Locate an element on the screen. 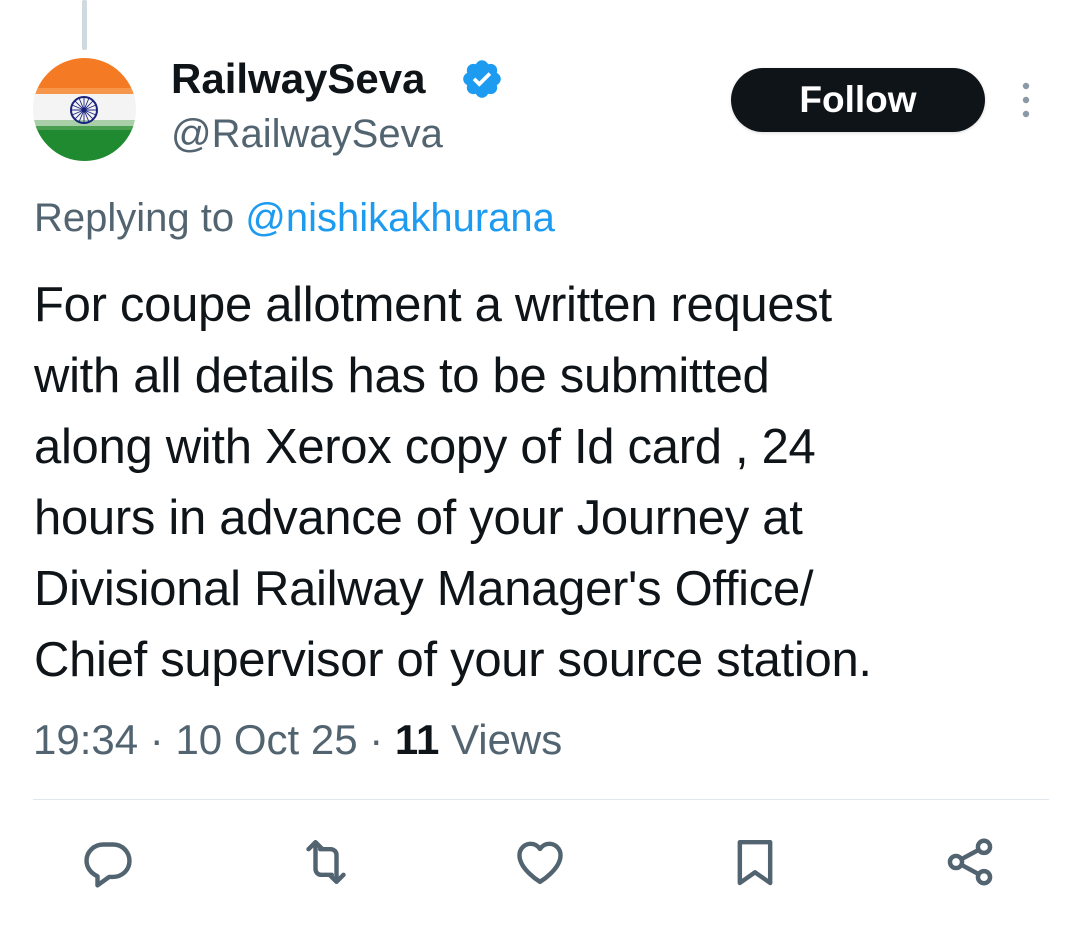 The height and width of the screenshot is (928, 1080). more-vertical-icon is located at coordinates (1026, 100).